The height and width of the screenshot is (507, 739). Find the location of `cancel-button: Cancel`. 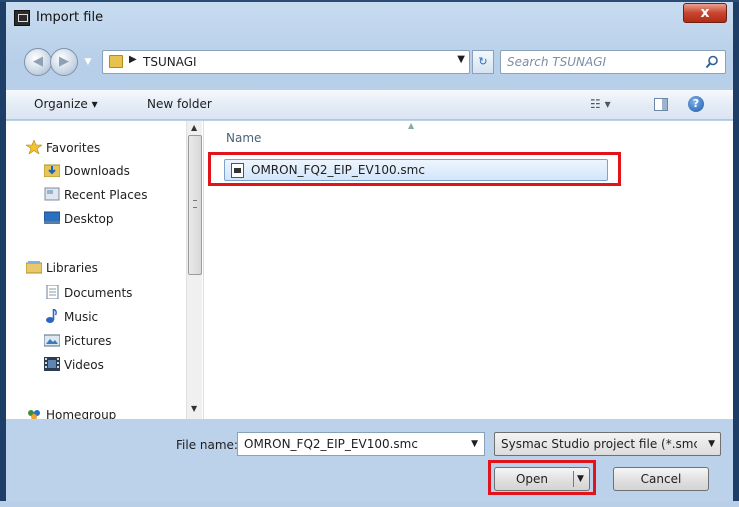

cancel-button: Cancel is located at coordinates (661, 479).